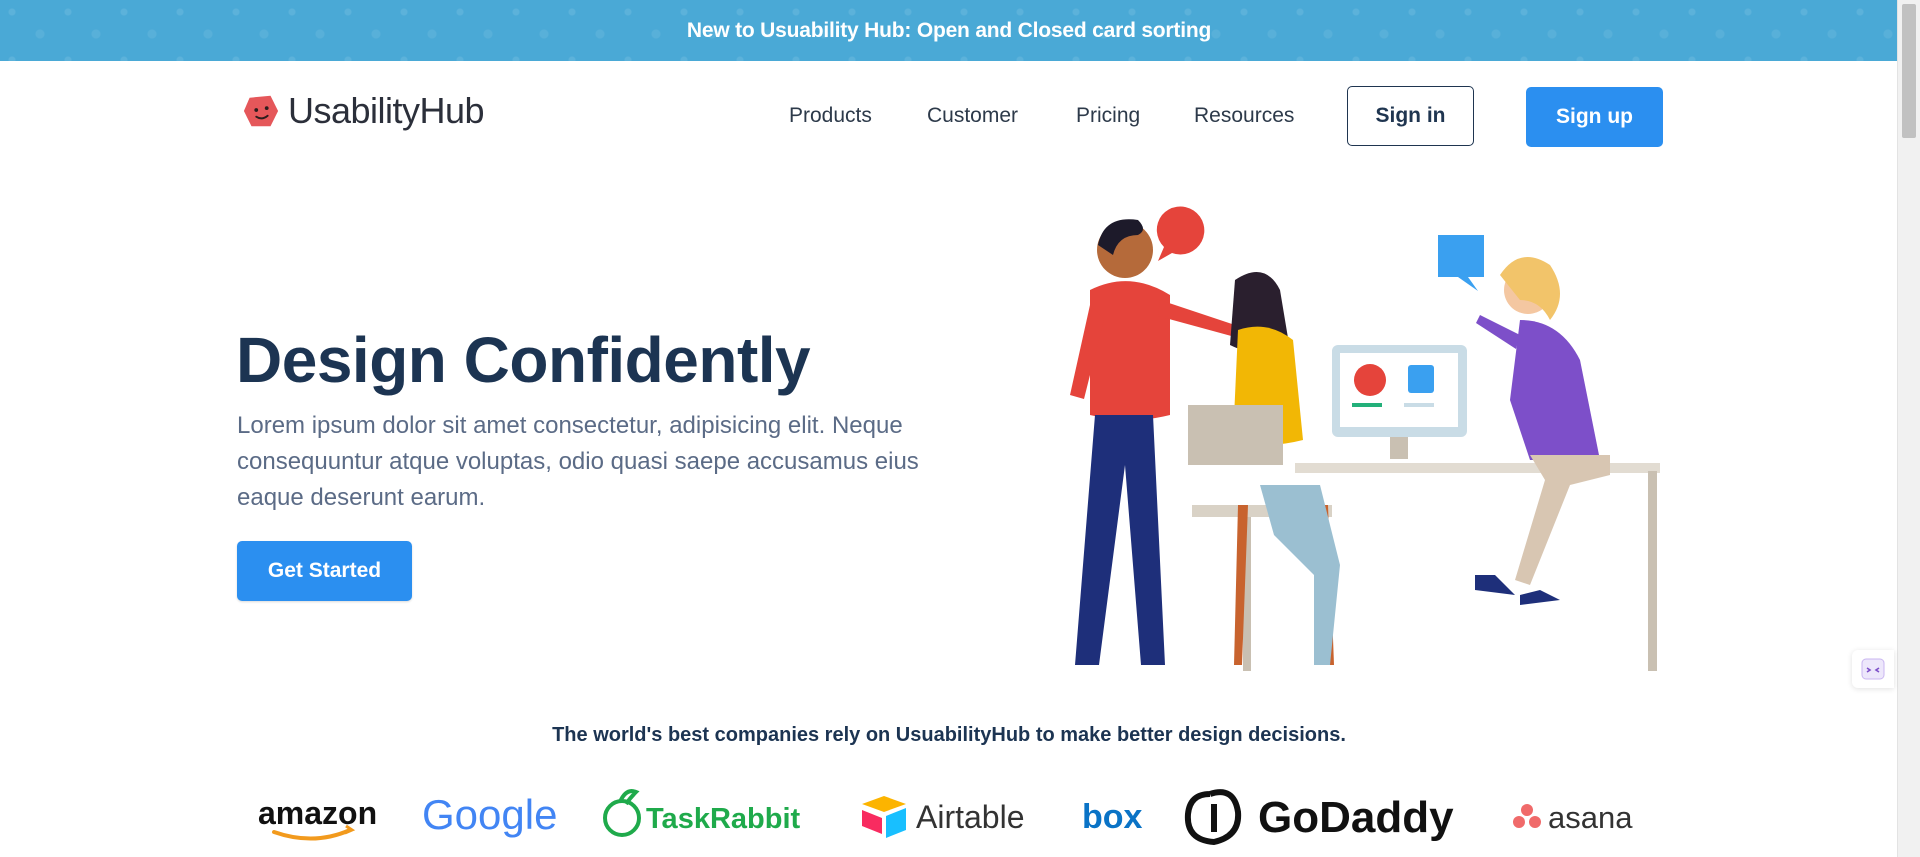 The height and width of the screenshot is (857, 1920). I want to click on airtable-logo: Airtable, so click(958, 816).